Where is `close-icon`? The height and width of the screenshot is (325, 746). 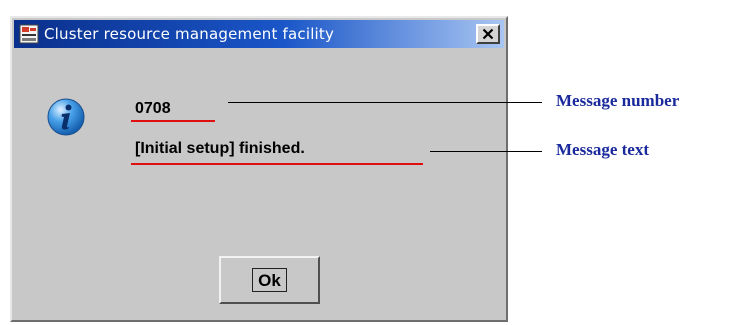 close-icon is located at coordinates (488, 34).